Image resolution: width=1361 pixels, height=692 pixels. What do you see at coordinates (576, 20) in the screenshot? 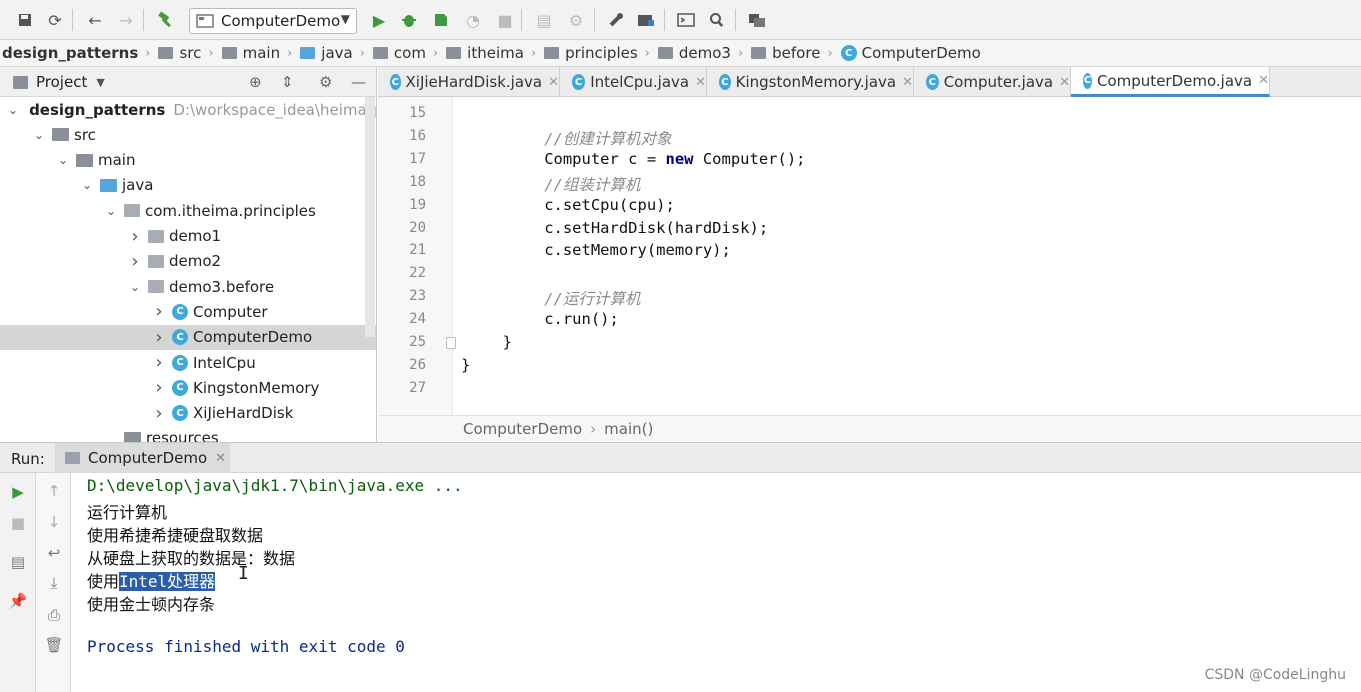
I see `structure-icon: ⚙` at bounding box center [576, 20].